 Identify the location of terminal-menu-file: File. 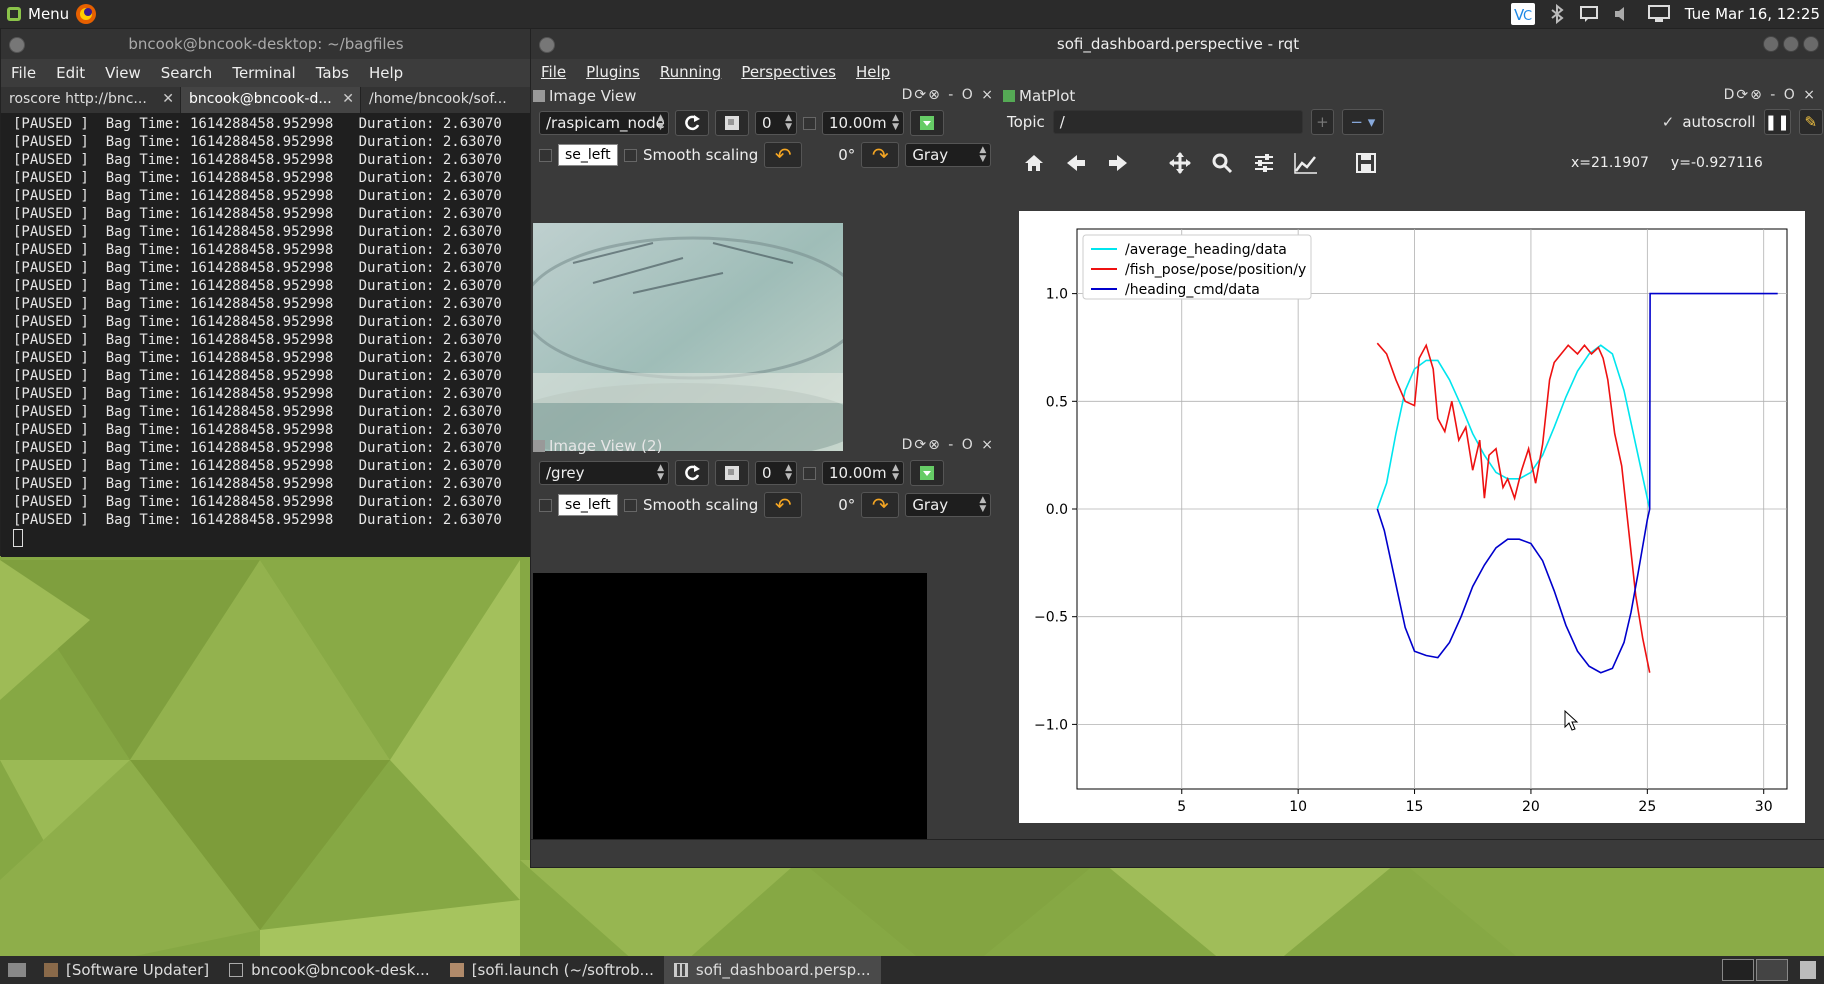
(23, 73).